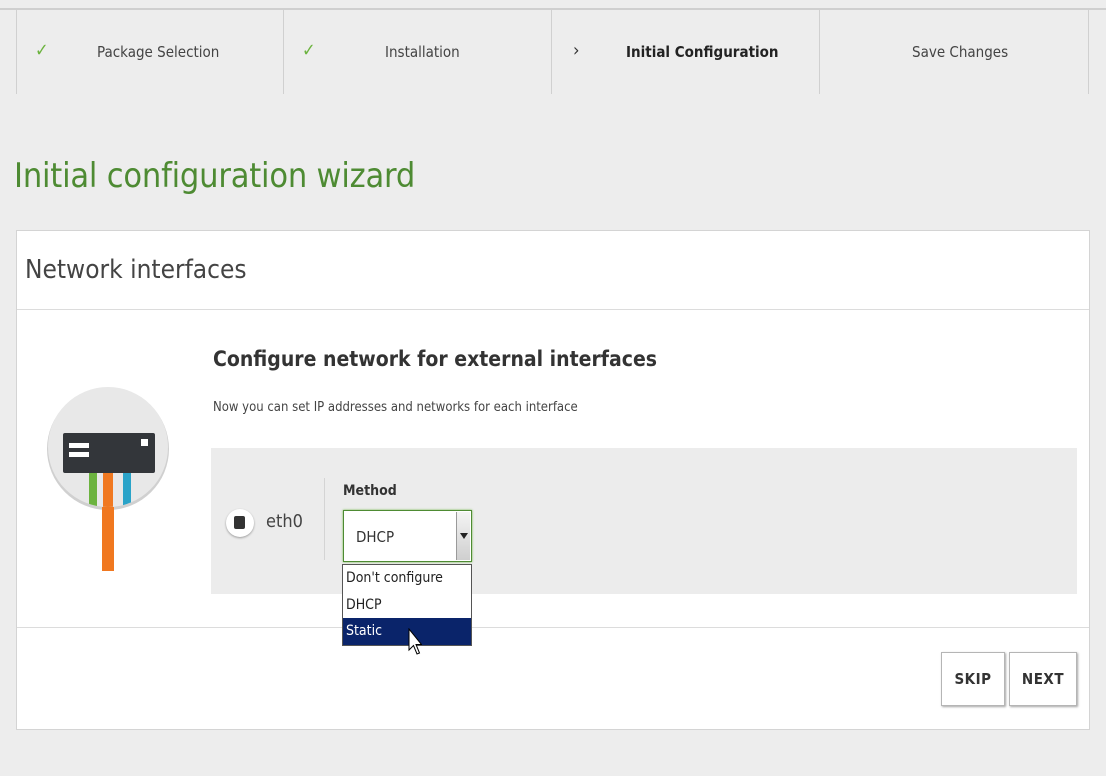  Describe the element at coordinates (422, 52) in the screenshot. I see `step-label: Installation` at that location.